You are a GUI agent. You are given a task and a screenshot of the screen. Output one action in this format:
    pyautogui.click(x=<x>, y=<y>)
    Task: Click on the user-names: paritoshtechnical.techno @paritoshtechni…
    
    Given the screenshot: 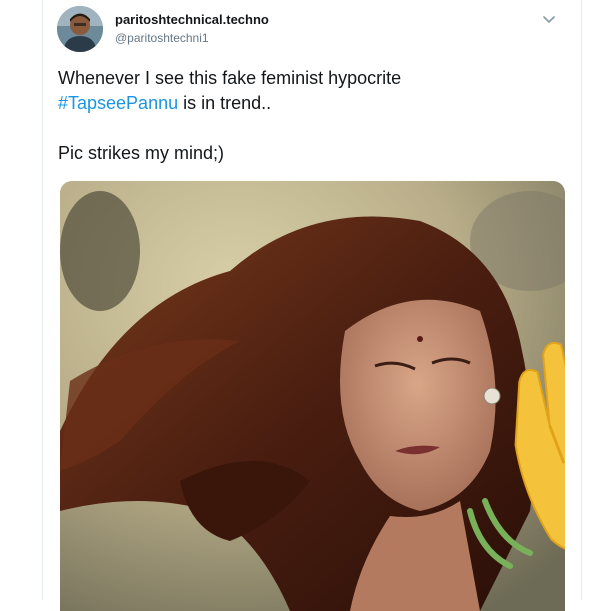 What is the action you would take?
    pyautogui.click(x=192, y=29)
    